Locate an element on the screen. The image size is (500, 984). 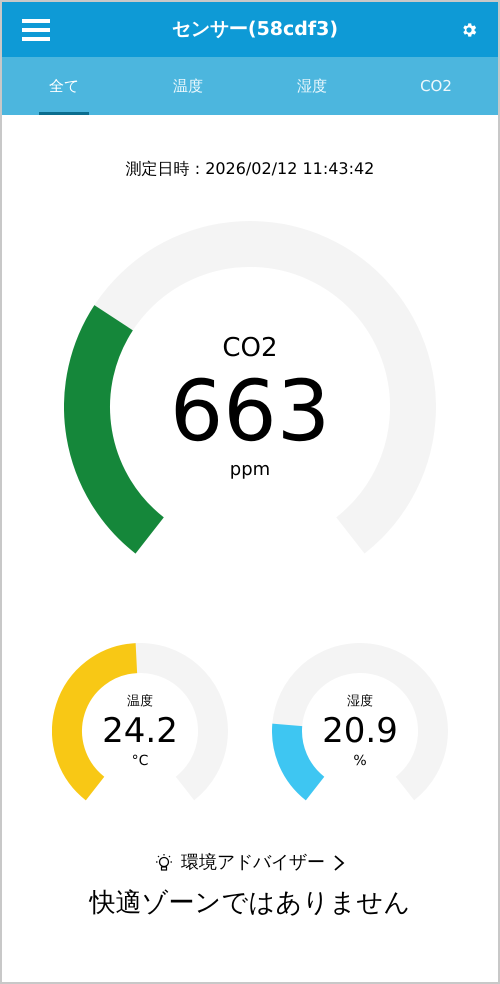
gauge-unit: °C is located at coordinates (140, 761).